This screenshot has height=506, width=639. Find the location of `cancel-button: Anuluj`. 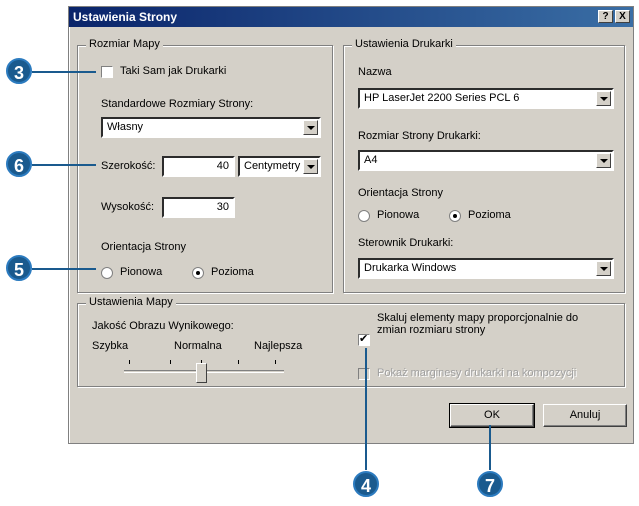

cancel-button: Anuluj is located at coordinates (585, 415).